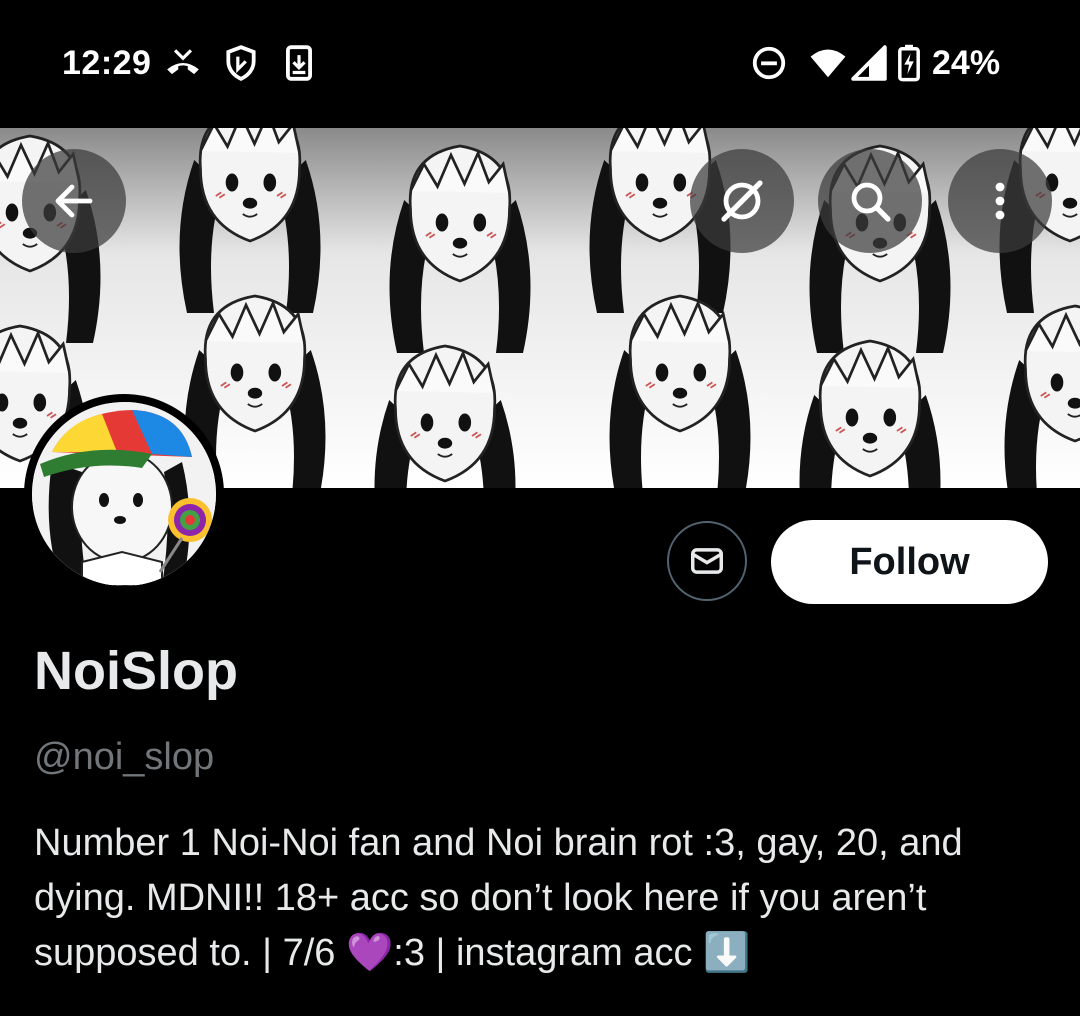 The height and width of the screenshot is (1016, 1080). What do you see at coordinates (909, 562) in the screenshot?
I see `follow-button: Follow` at bounding box center [909, 562].